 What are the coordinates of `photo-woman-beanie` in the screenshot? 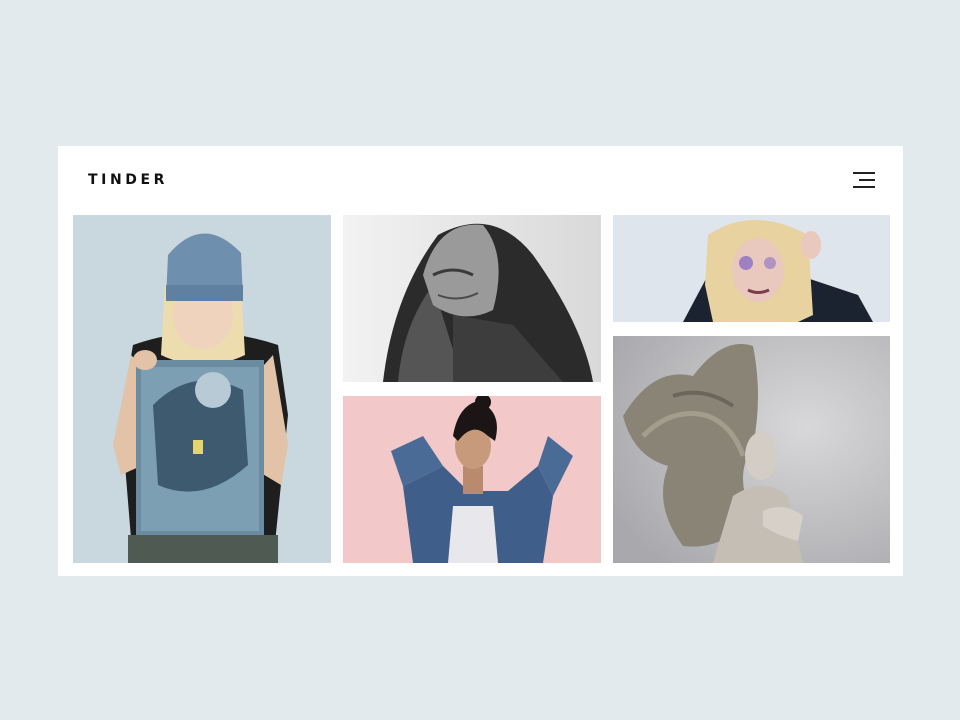 It's located at (202, 389).